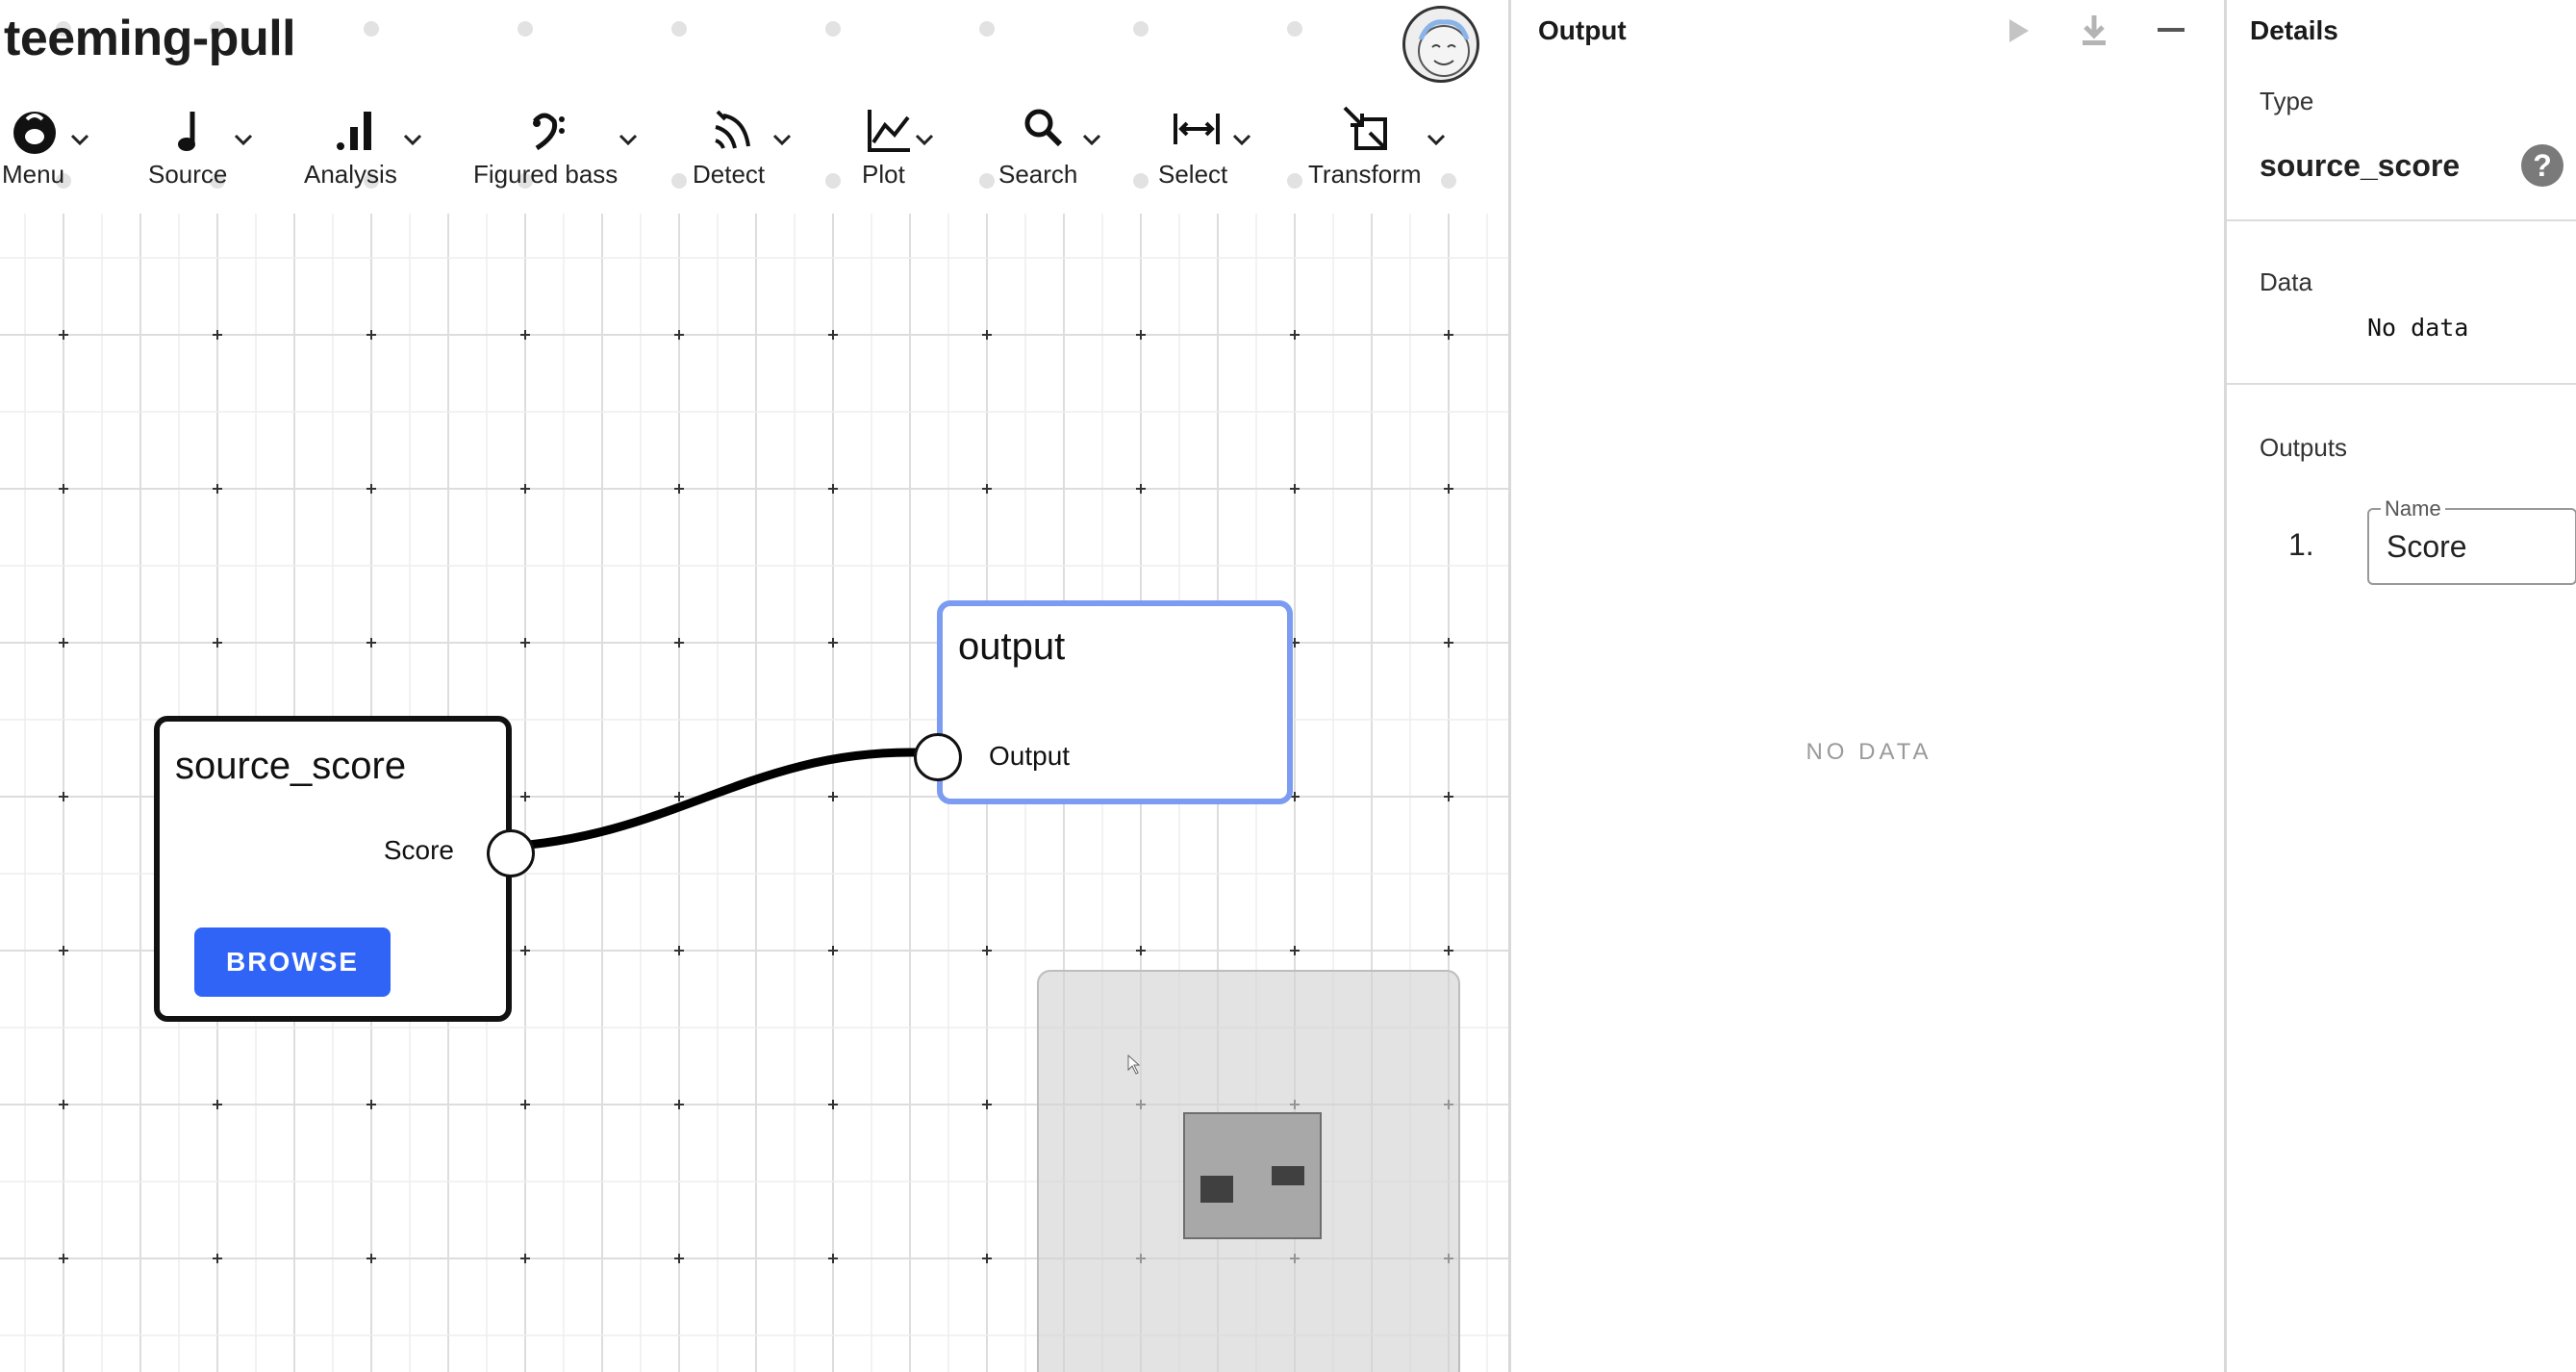  What do you see at coordinates (2294, 30) in the screenshot?
I see `details-title: Details` at bounding box center [2294, 30].